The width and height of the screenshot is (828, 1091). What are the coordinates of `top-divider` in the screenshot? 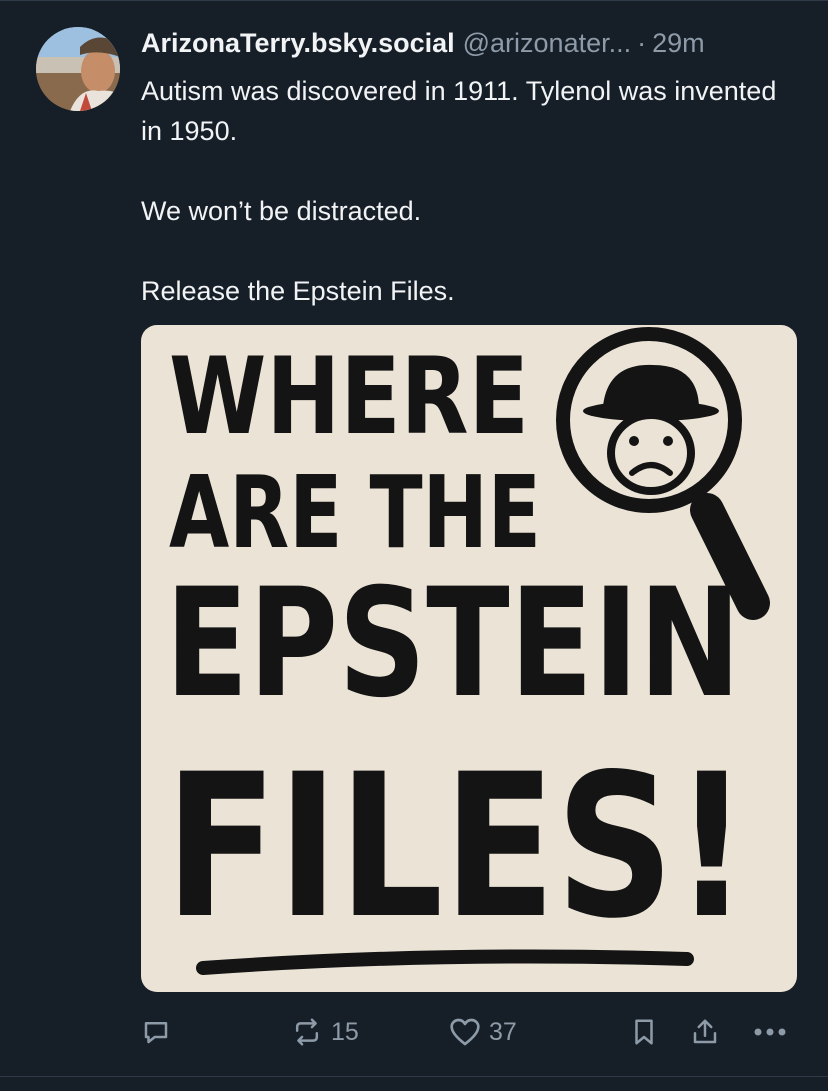 It's located at (414, 0).